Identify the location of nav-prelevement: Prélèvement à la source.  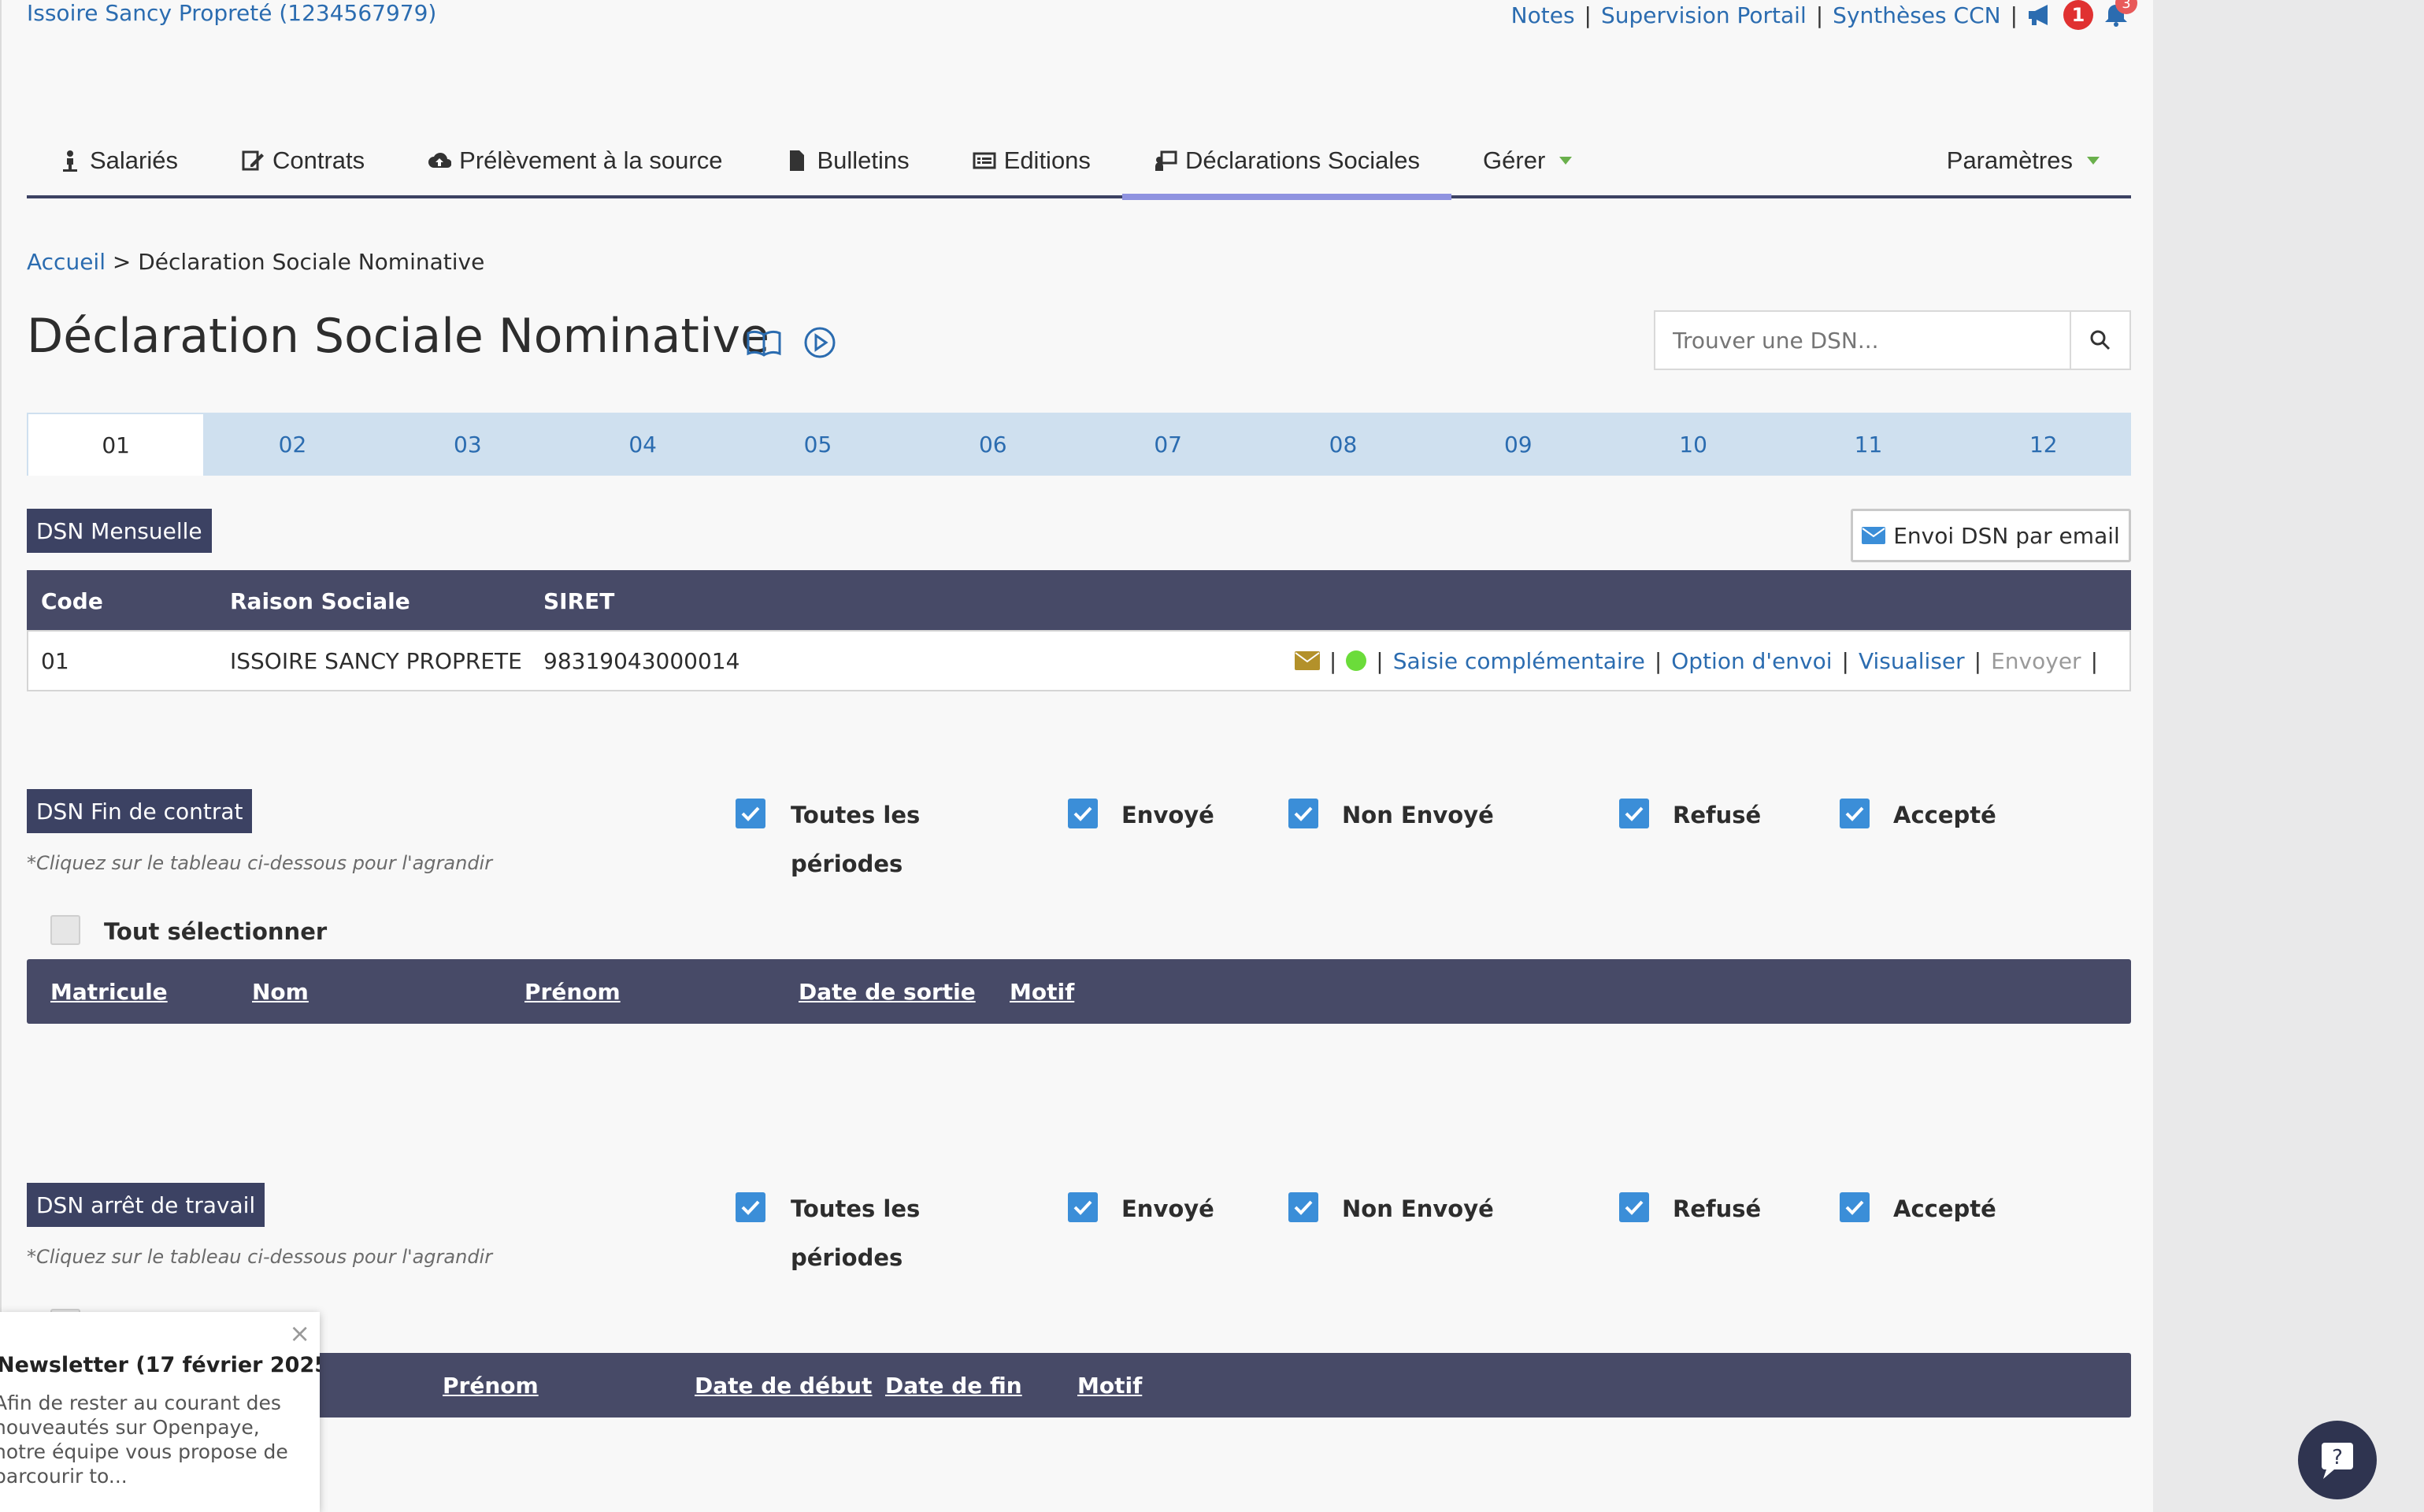
(575, 160).